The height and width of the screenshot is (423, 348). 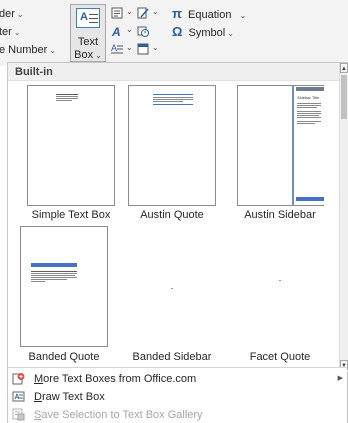 What do you see at coordinates (172, 286) in the screenshot?
I see `tile-banded-sidebar` at bounding box center [172, 286].